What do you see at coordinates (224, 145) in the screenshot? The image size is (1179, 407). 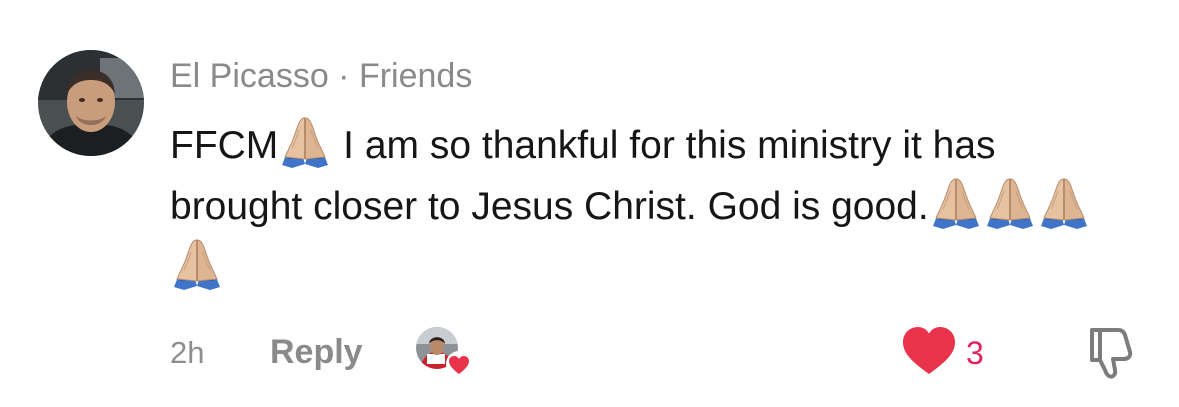 I see `comment-text-part-1: FFCM` at bounding box center [224, 145].